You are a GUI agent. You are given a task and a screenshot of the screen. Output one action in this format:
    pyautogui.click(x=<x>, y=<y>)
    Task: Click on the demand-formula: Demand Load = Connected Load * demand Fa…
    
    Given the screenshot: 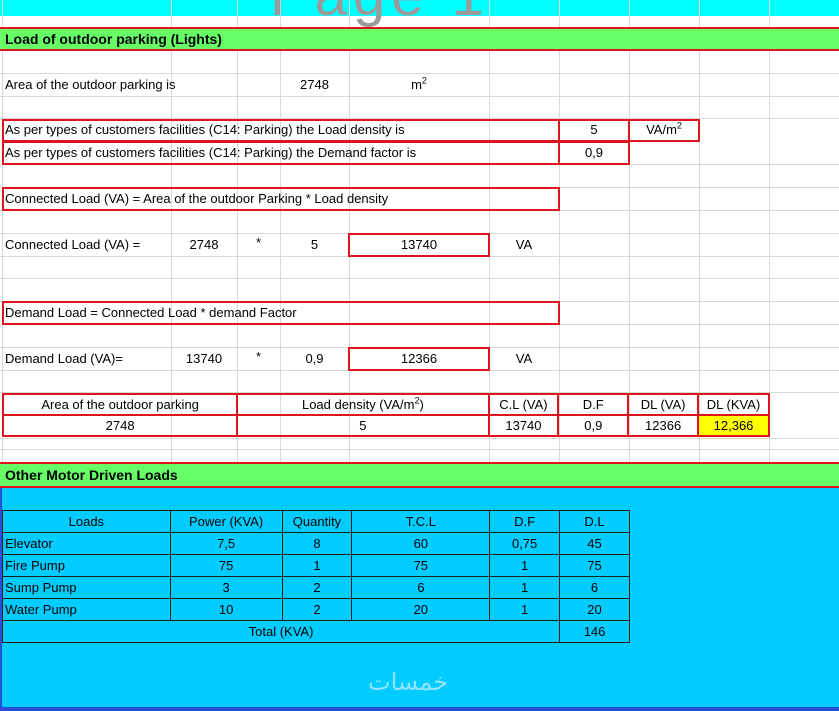 What is the action you would take?
    pyautogui.click(x=151, y=312)
    